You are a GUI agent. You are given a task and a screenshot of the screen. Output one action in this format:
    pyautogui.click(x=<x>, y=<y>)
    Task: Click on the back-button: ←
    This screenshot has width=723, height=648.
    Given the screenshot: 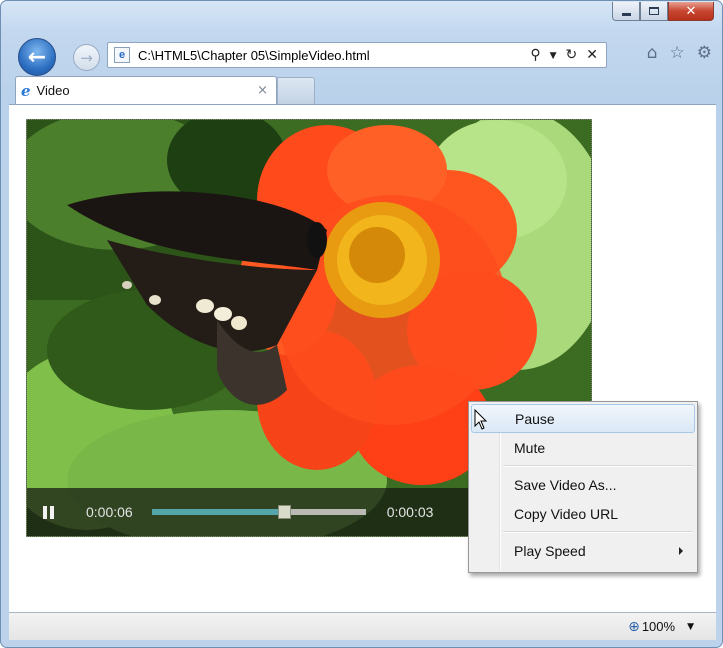 What is the action you would take?
    pyautogui.click(x=37, y=57)
    